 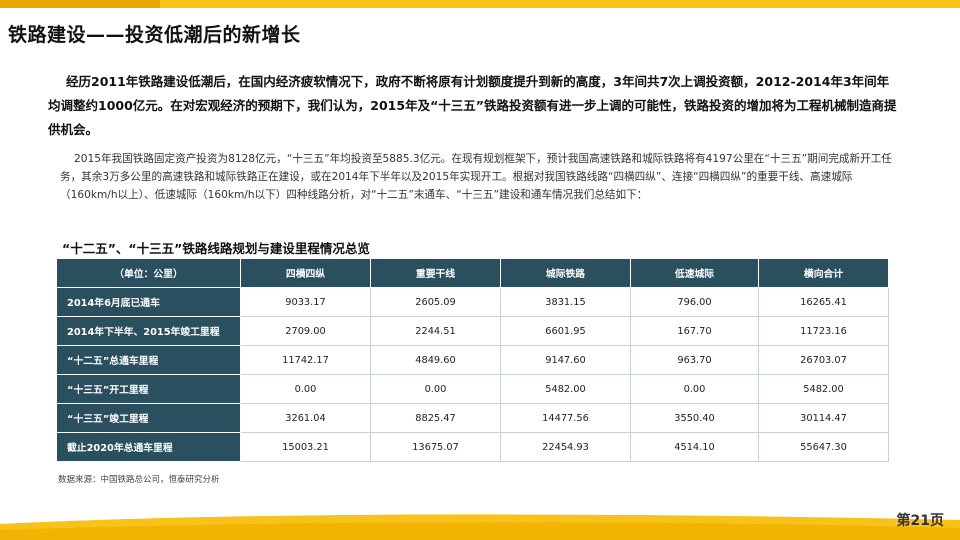 I want to click on row-label: 2014年6月底已通车, so click(x=148, y=302).